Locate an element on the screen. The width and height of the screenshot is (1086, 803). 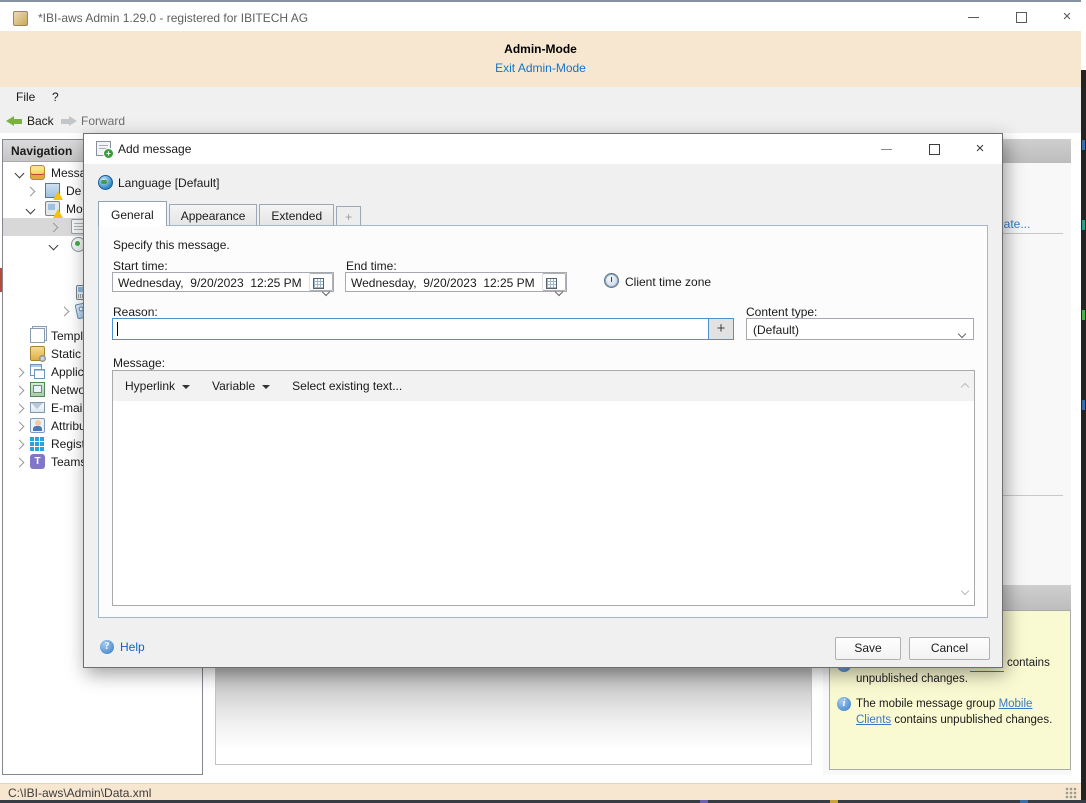
dialog-tab-strip: General Appearance Extended + is located at coordinates (230, 213).